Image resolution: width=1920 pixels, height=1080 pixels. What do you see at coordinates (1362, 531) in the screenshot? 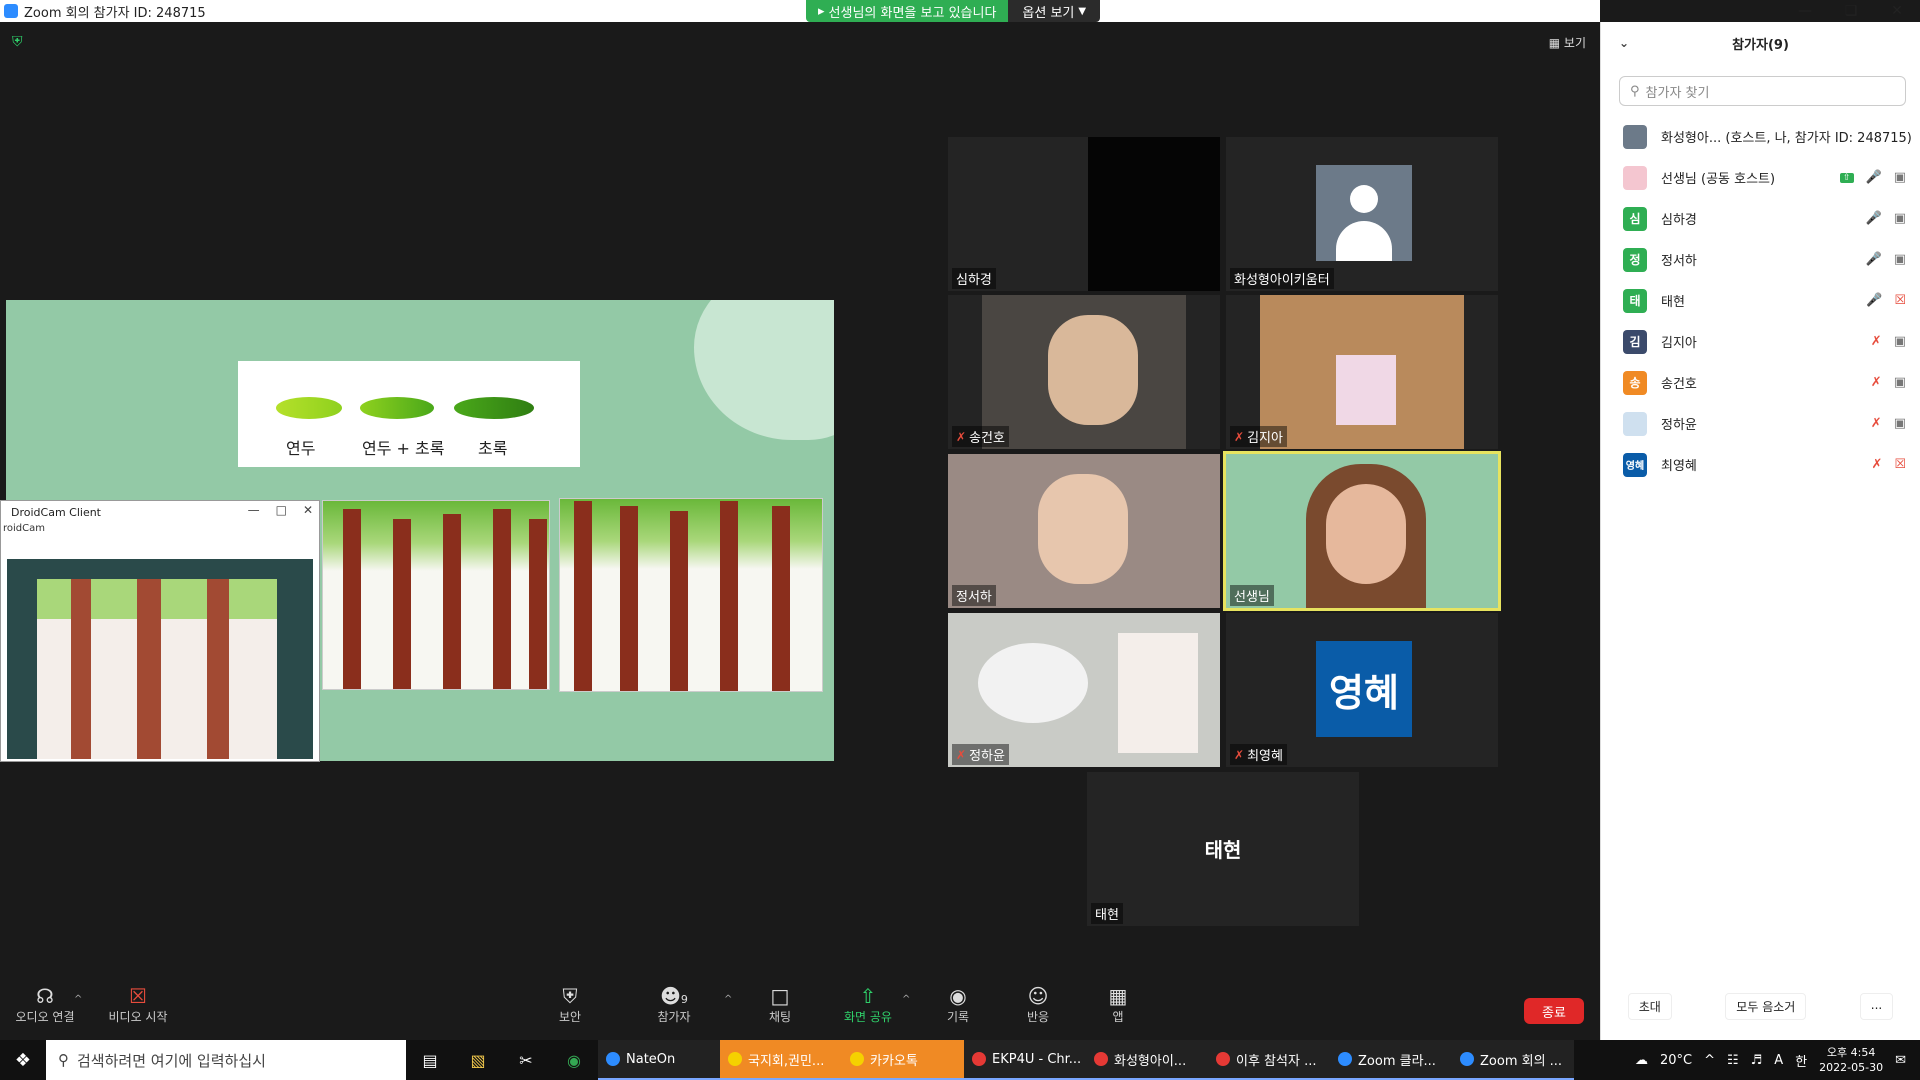
I see `video-tile-active-speaker: 선생님` at bounding box center [1362, 531].